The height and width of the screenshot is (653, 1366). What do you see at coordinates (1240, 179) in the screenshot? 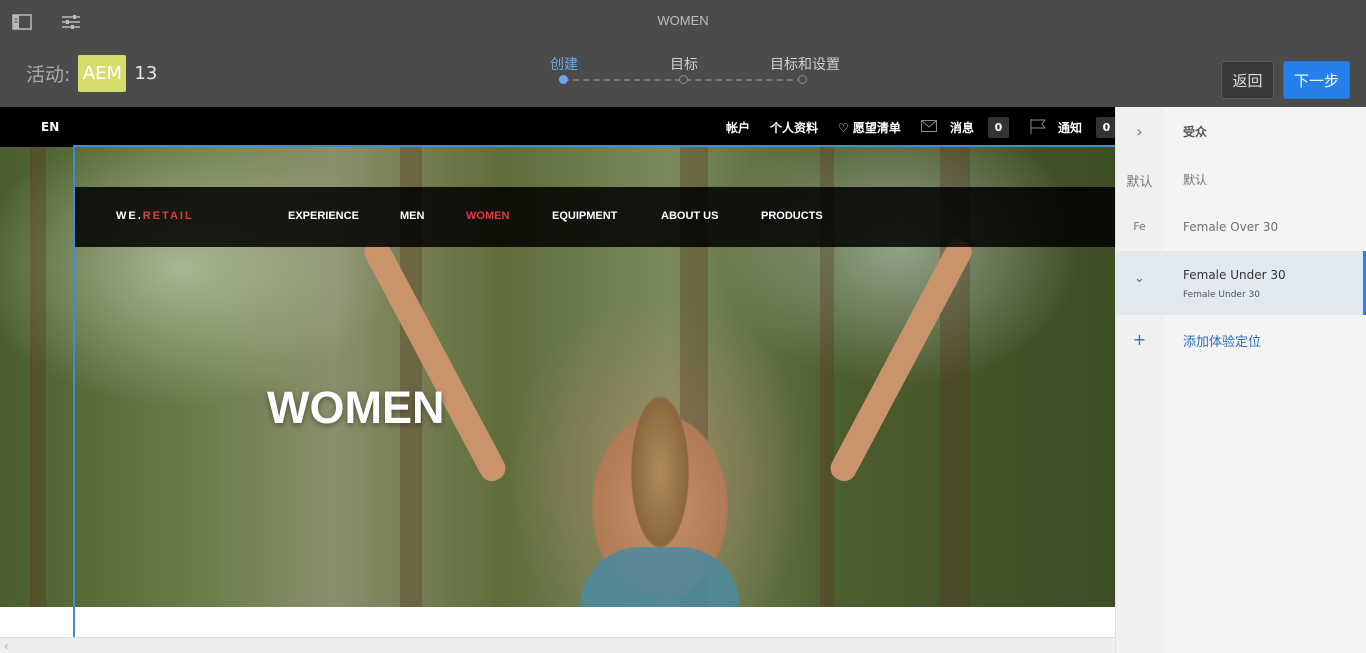
I see `audience-row-default: 默认 默认` at bounding box center [1240, 179].